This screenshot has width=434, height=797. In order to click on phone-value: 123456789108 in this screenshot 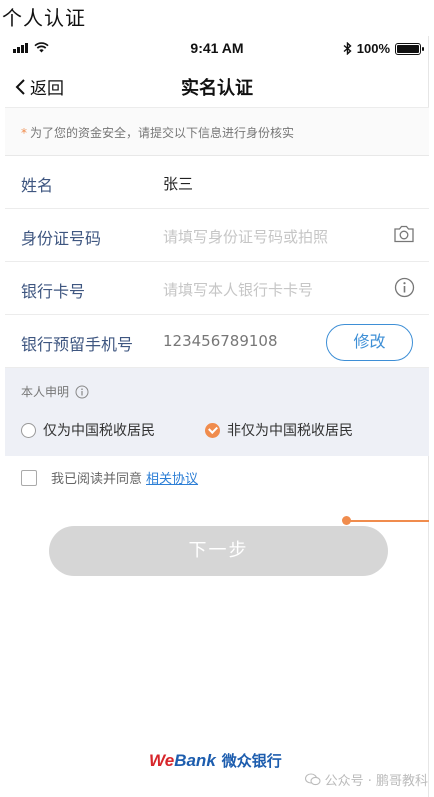, I will do `click(220, 341)`.